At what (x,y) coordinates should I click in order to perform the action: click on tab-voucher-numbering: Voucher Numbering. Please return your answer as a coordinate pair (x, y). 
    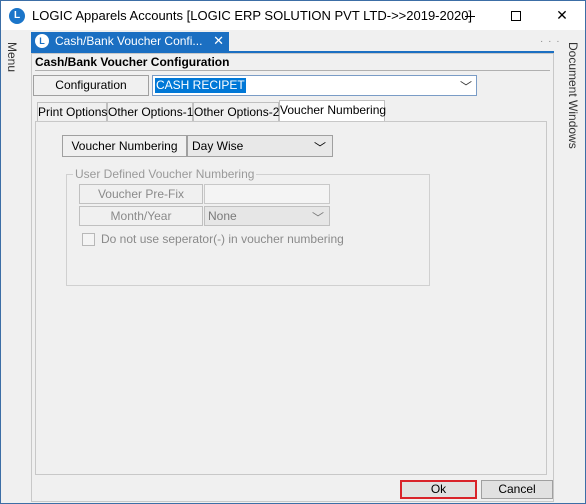
    Looking at the image, I should click on (332, 111).